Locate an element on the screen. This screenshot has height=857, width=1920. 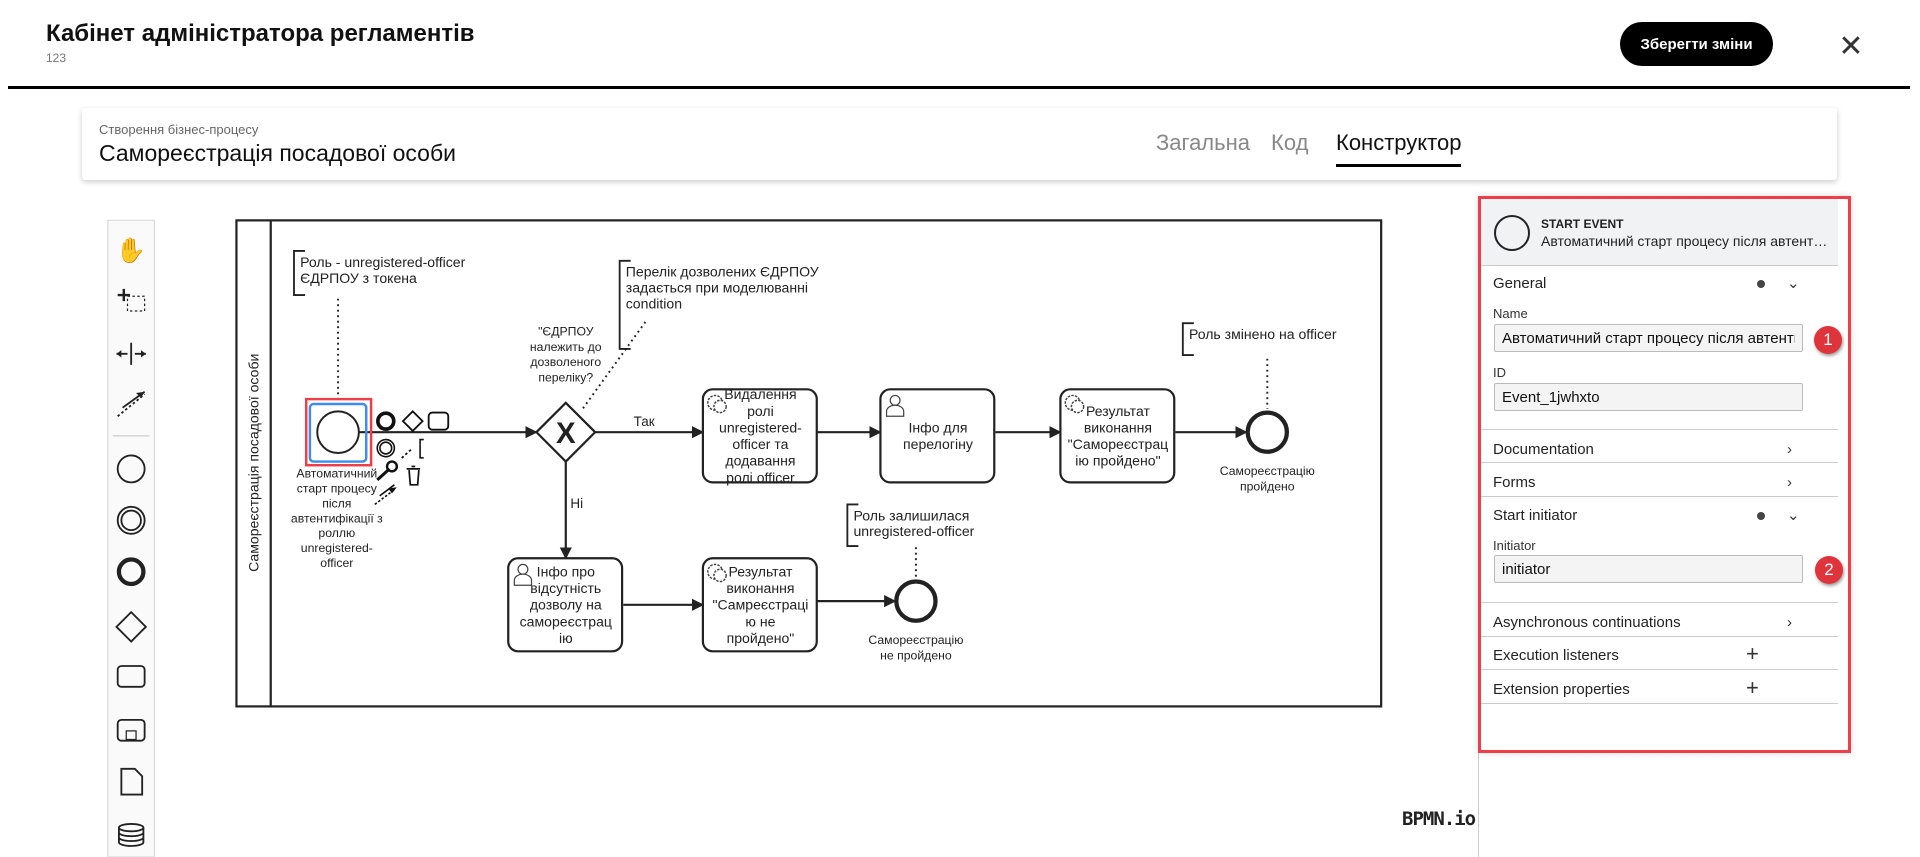
task-label: пройдено" is located at coordinates (761, 638).